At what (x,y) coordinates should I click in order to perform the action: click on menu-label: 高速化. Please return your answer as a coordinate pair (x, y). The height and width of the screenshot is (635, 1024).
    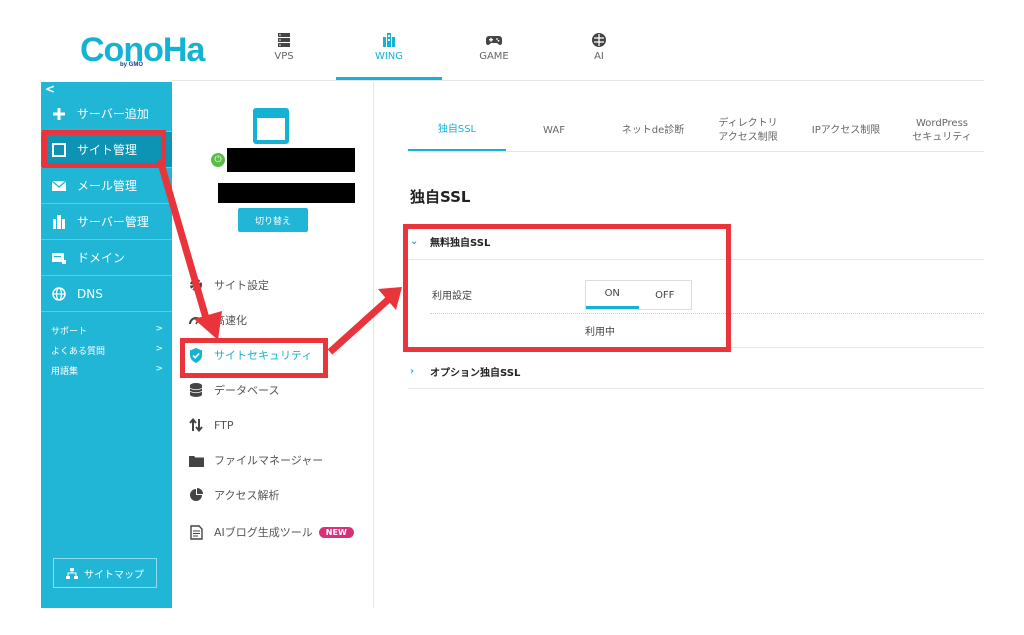
    Looking at the image, I should click on (230, 320).